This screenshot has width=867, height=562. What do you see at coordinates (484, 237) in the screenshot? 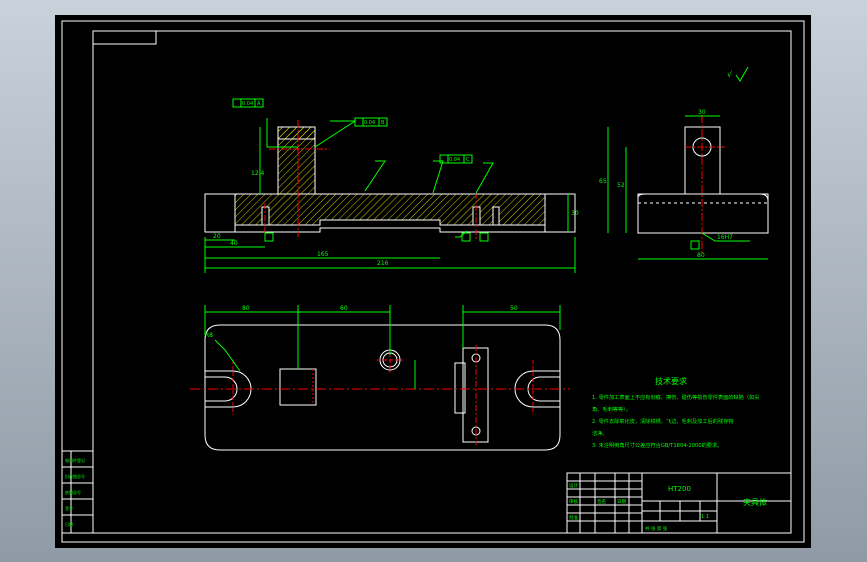
I see `datum-box-b` at bounding box center [484, 237].